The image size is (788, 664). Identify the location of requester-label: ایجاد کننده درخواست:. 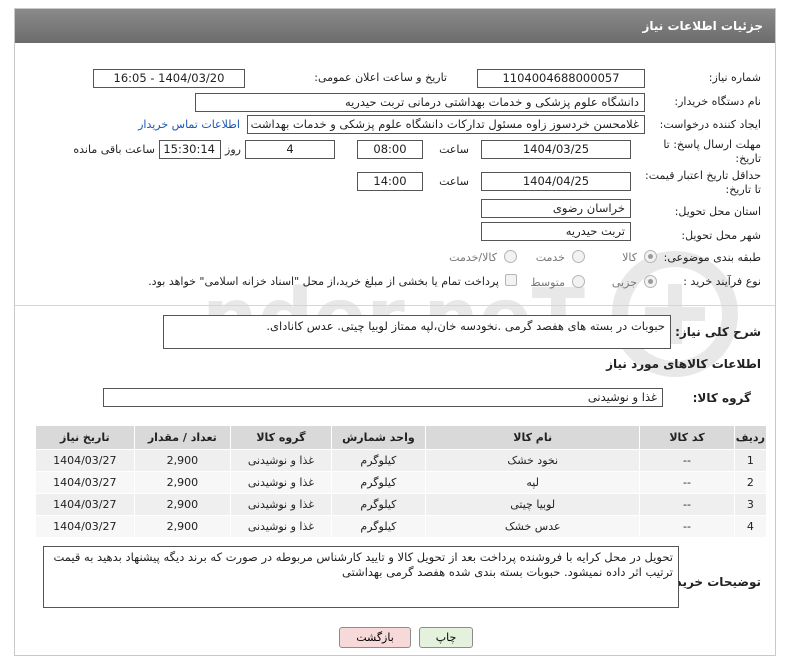
(710, 124).